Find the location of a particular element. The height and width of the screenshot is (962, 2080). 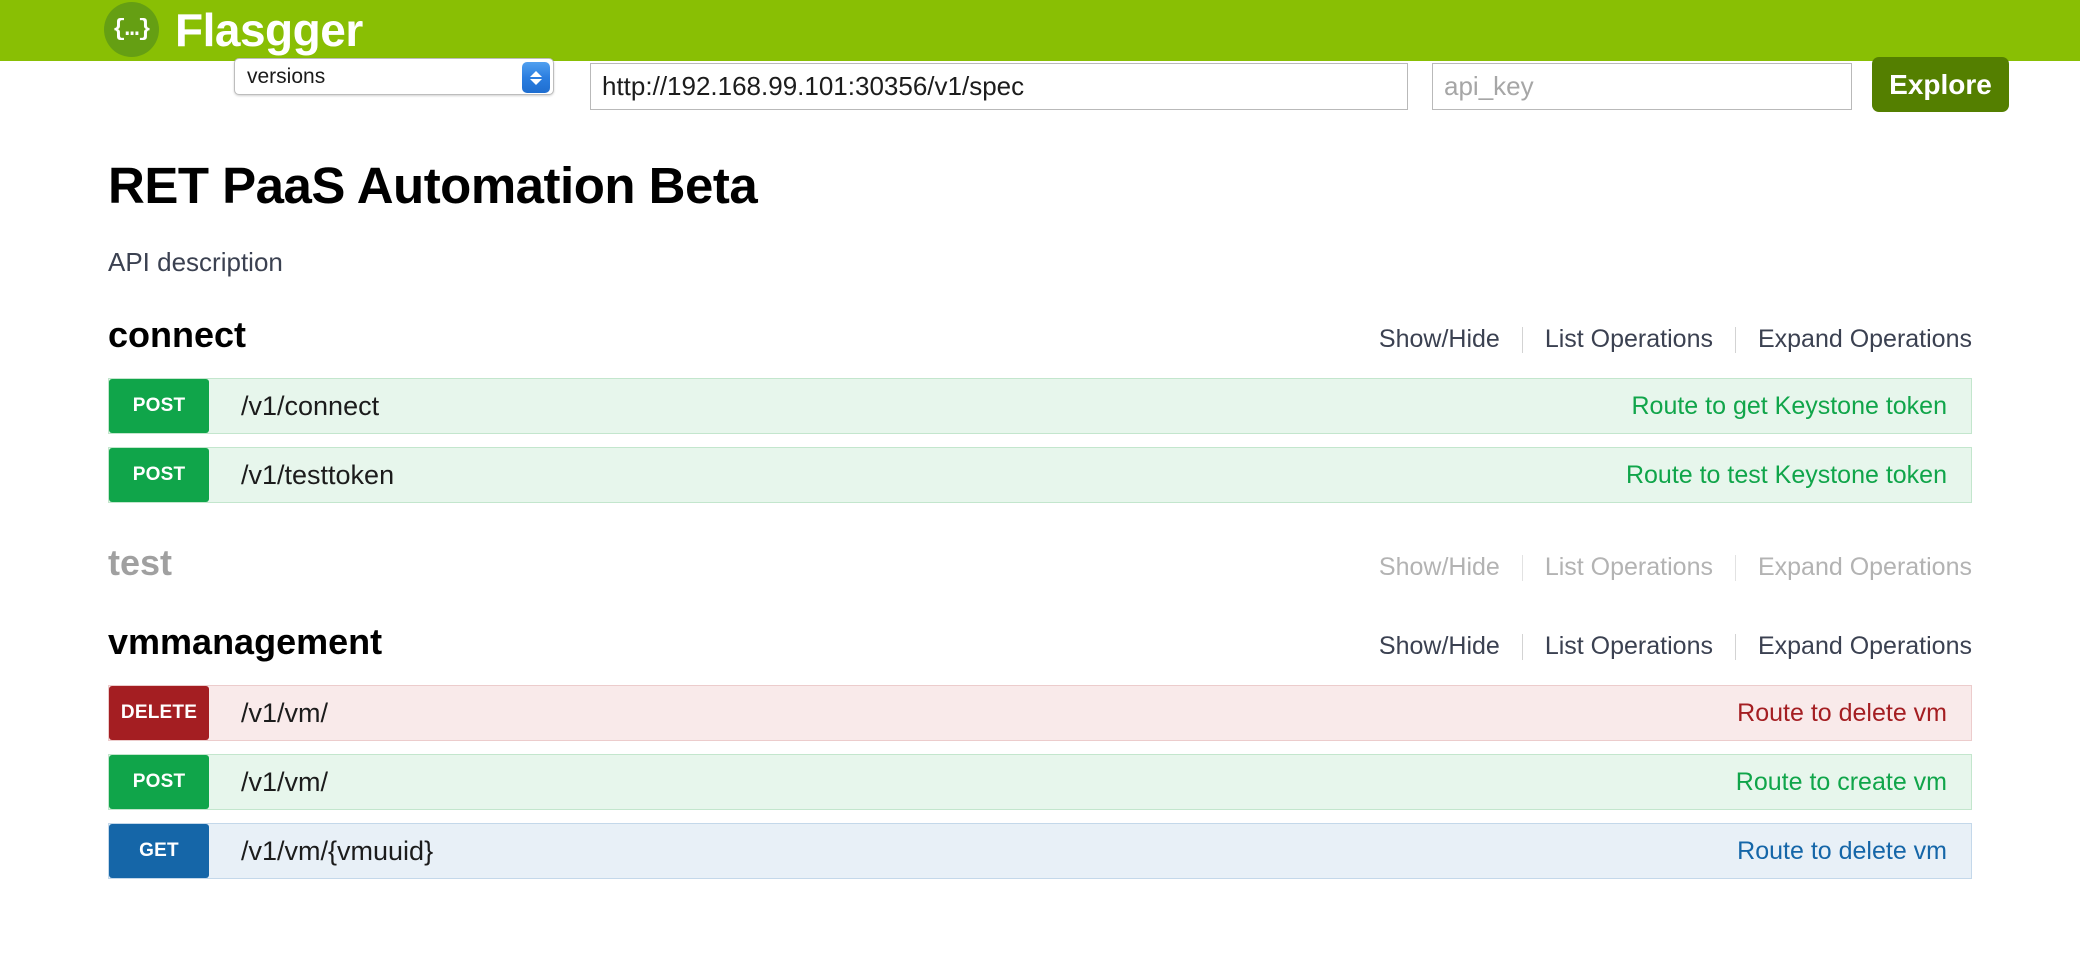

resource-name: test is located at coordinates (140, 562).